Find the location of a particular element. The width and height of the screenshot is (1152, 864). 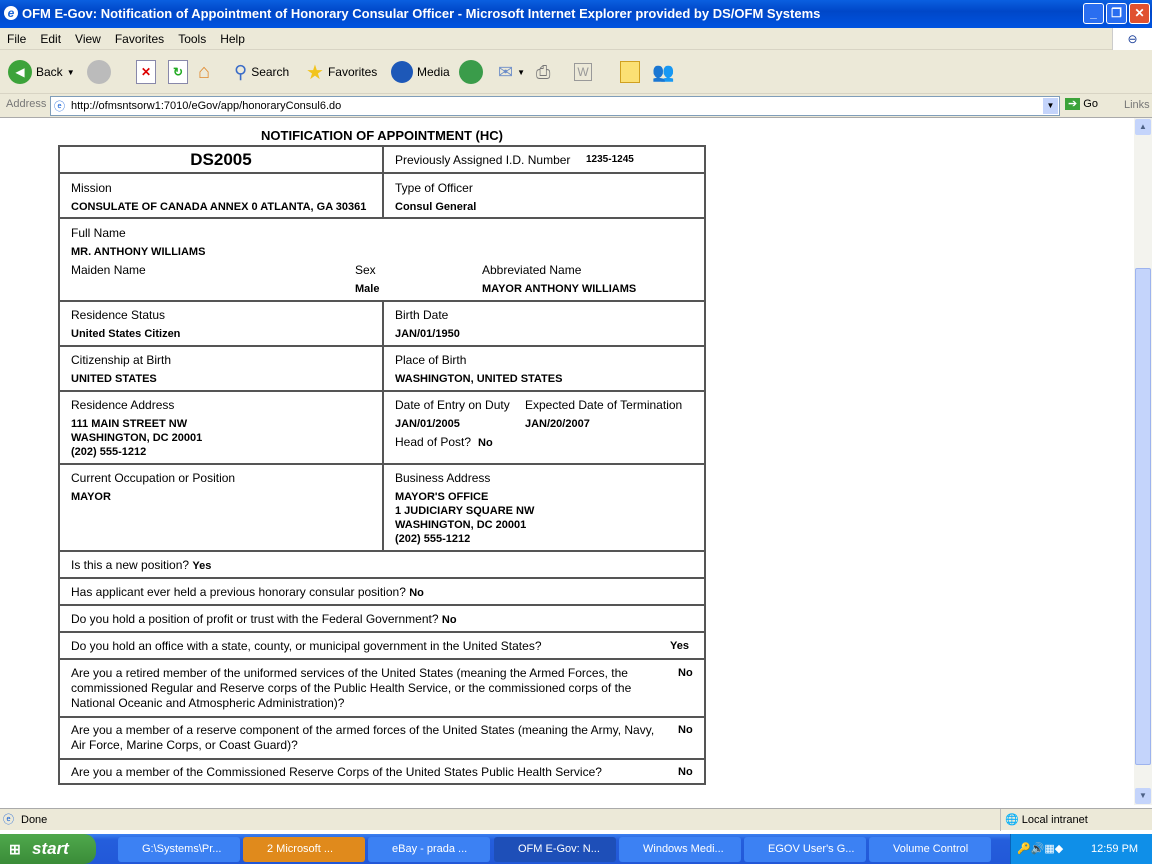

star-icon: ★ is located at coordinates (315, 72).